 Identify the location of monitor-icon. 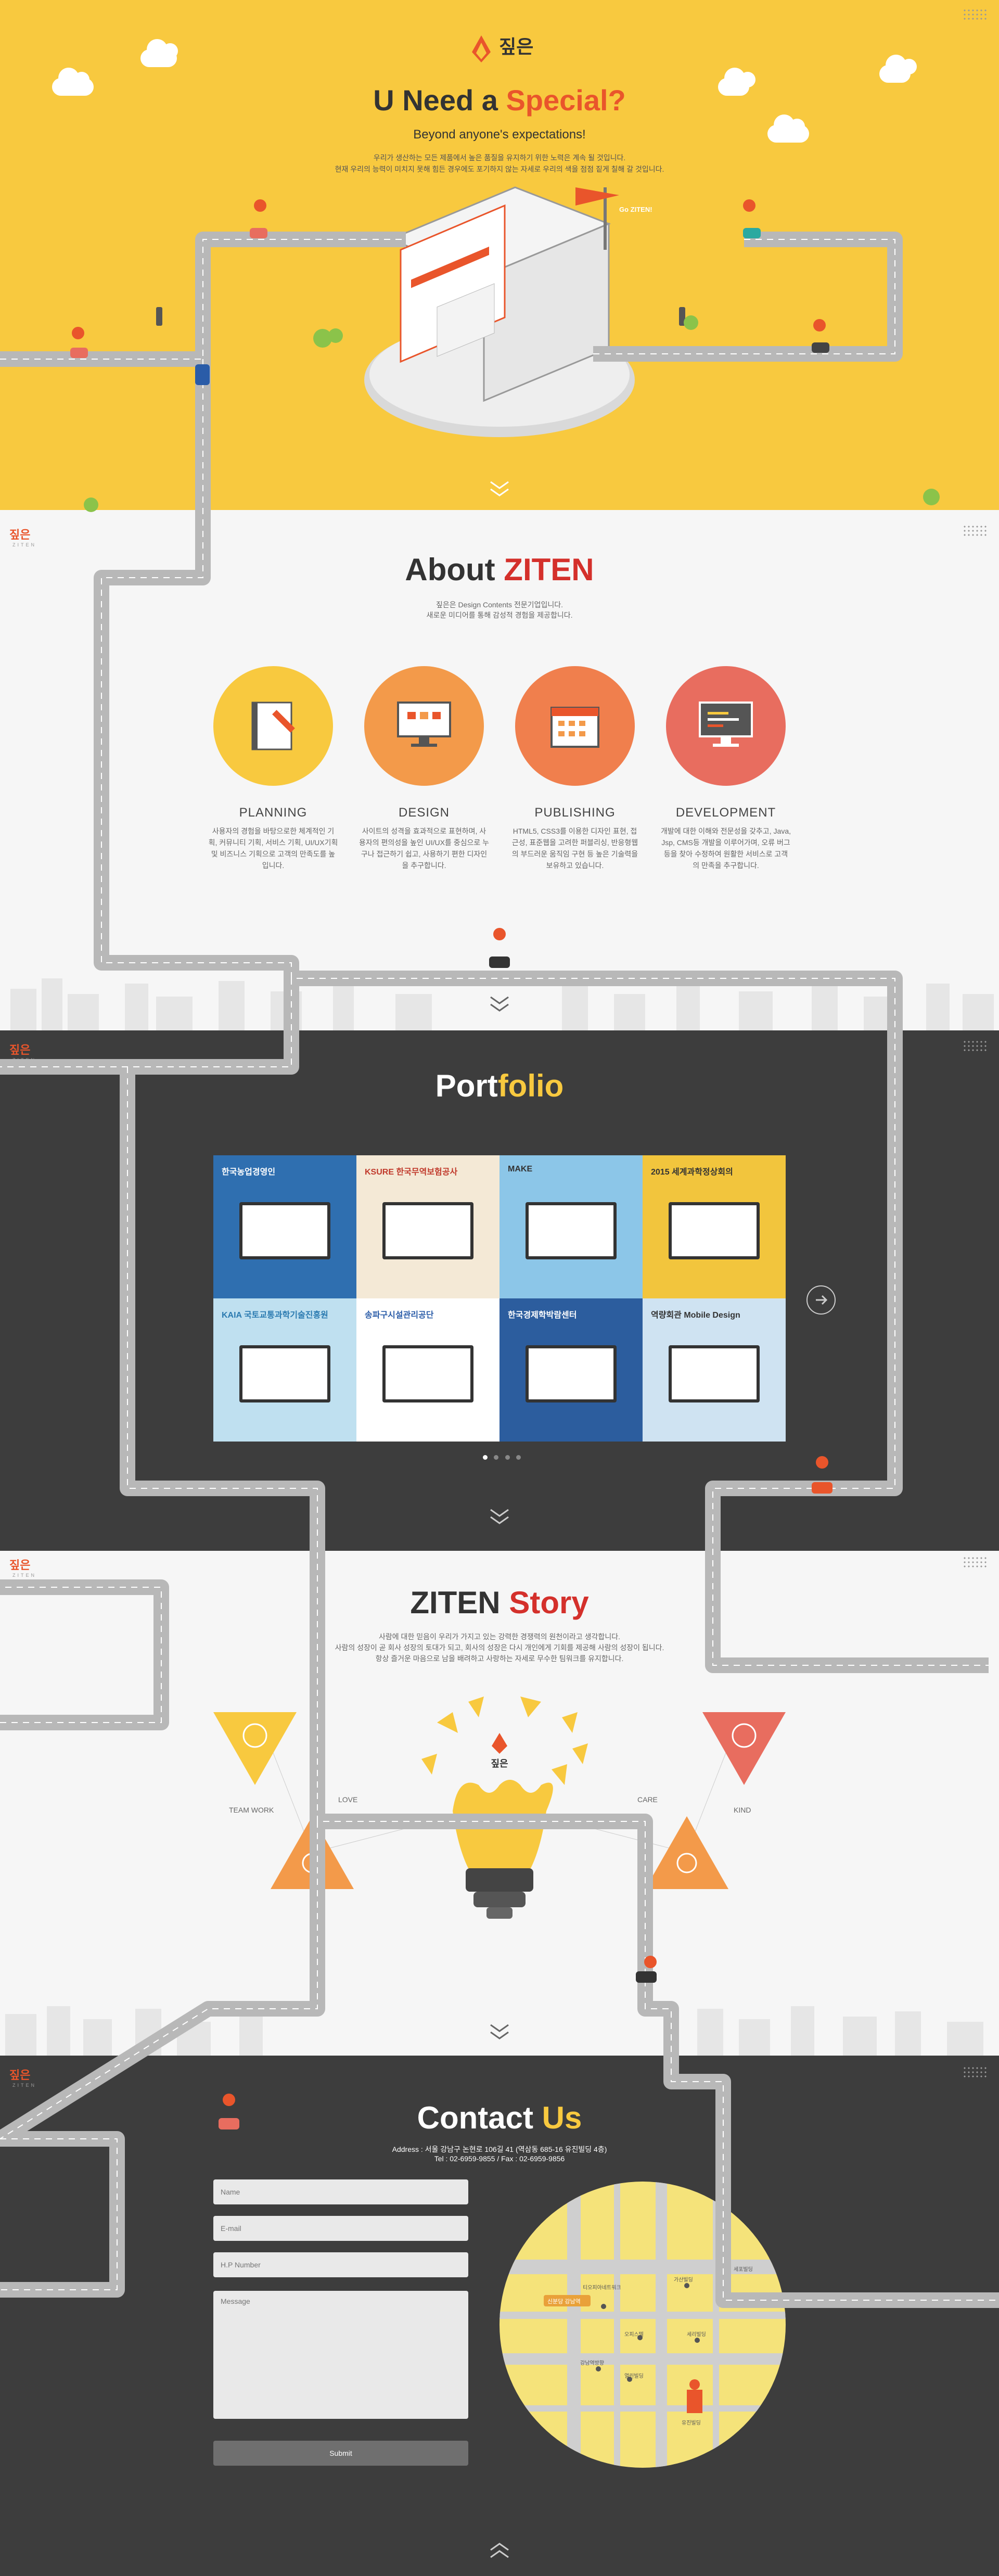
(424, 724).